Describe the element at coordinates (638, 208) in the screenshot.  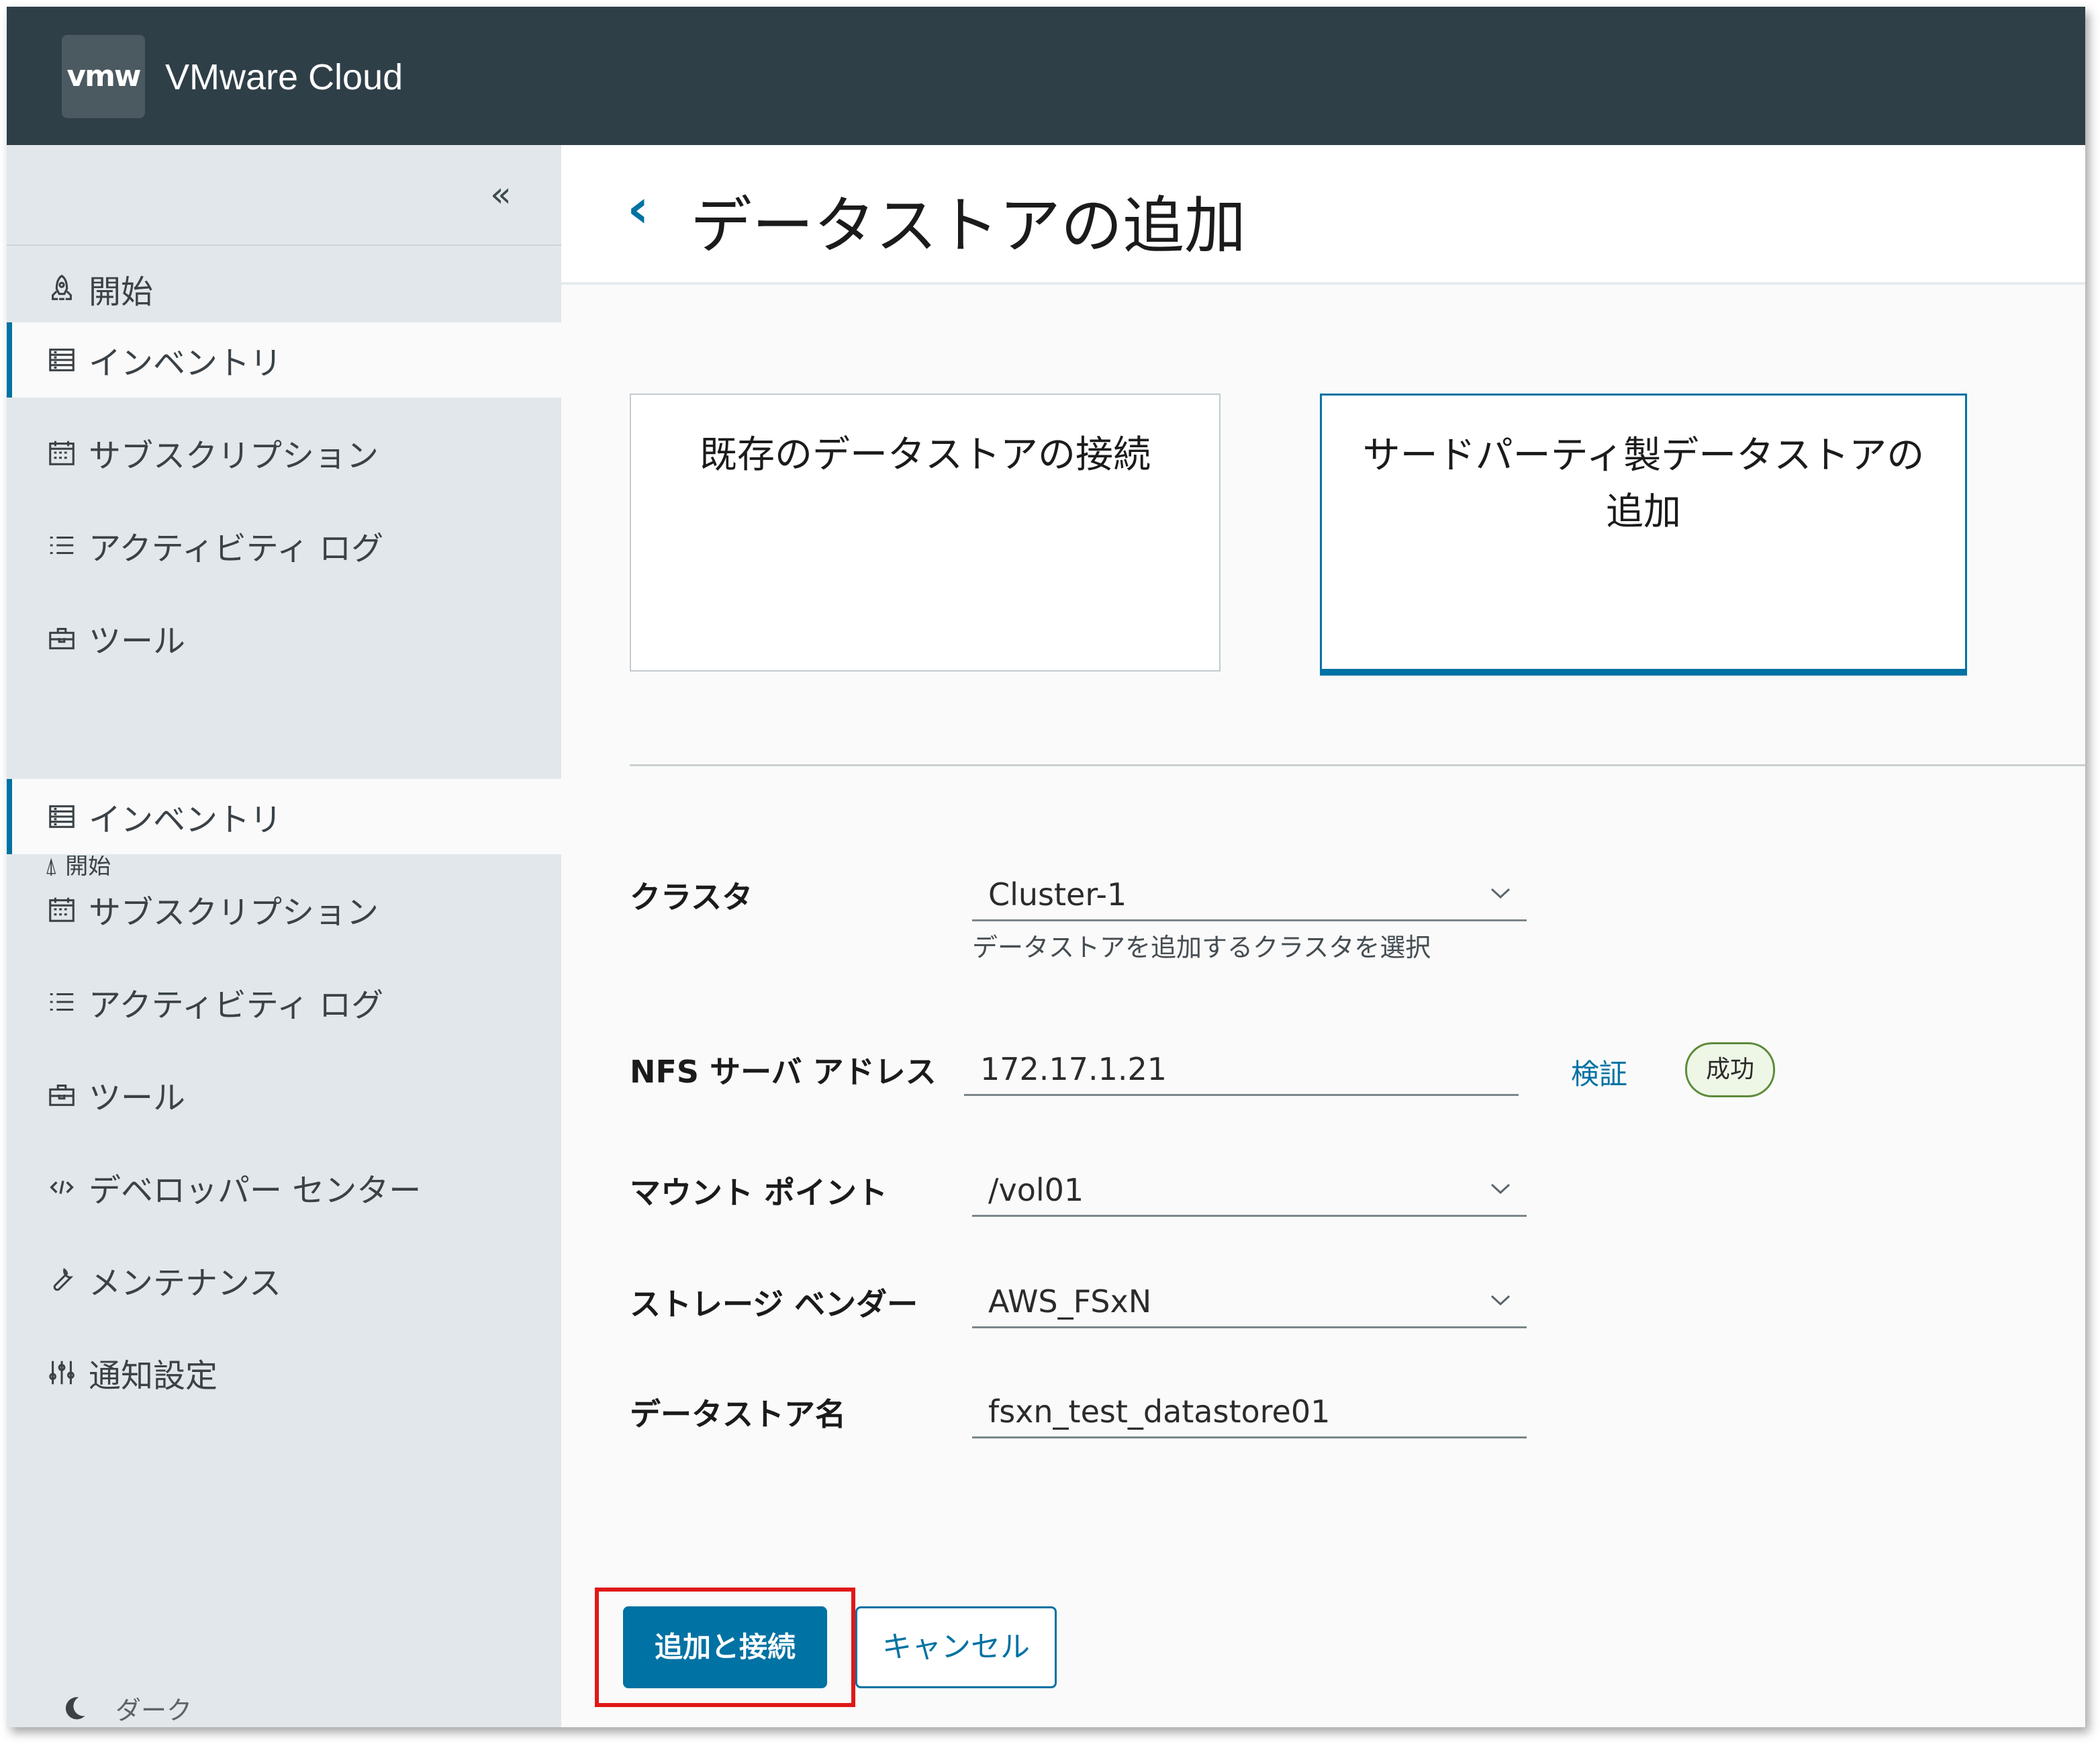
I see `back-chevron-icon: ‹` at that location.